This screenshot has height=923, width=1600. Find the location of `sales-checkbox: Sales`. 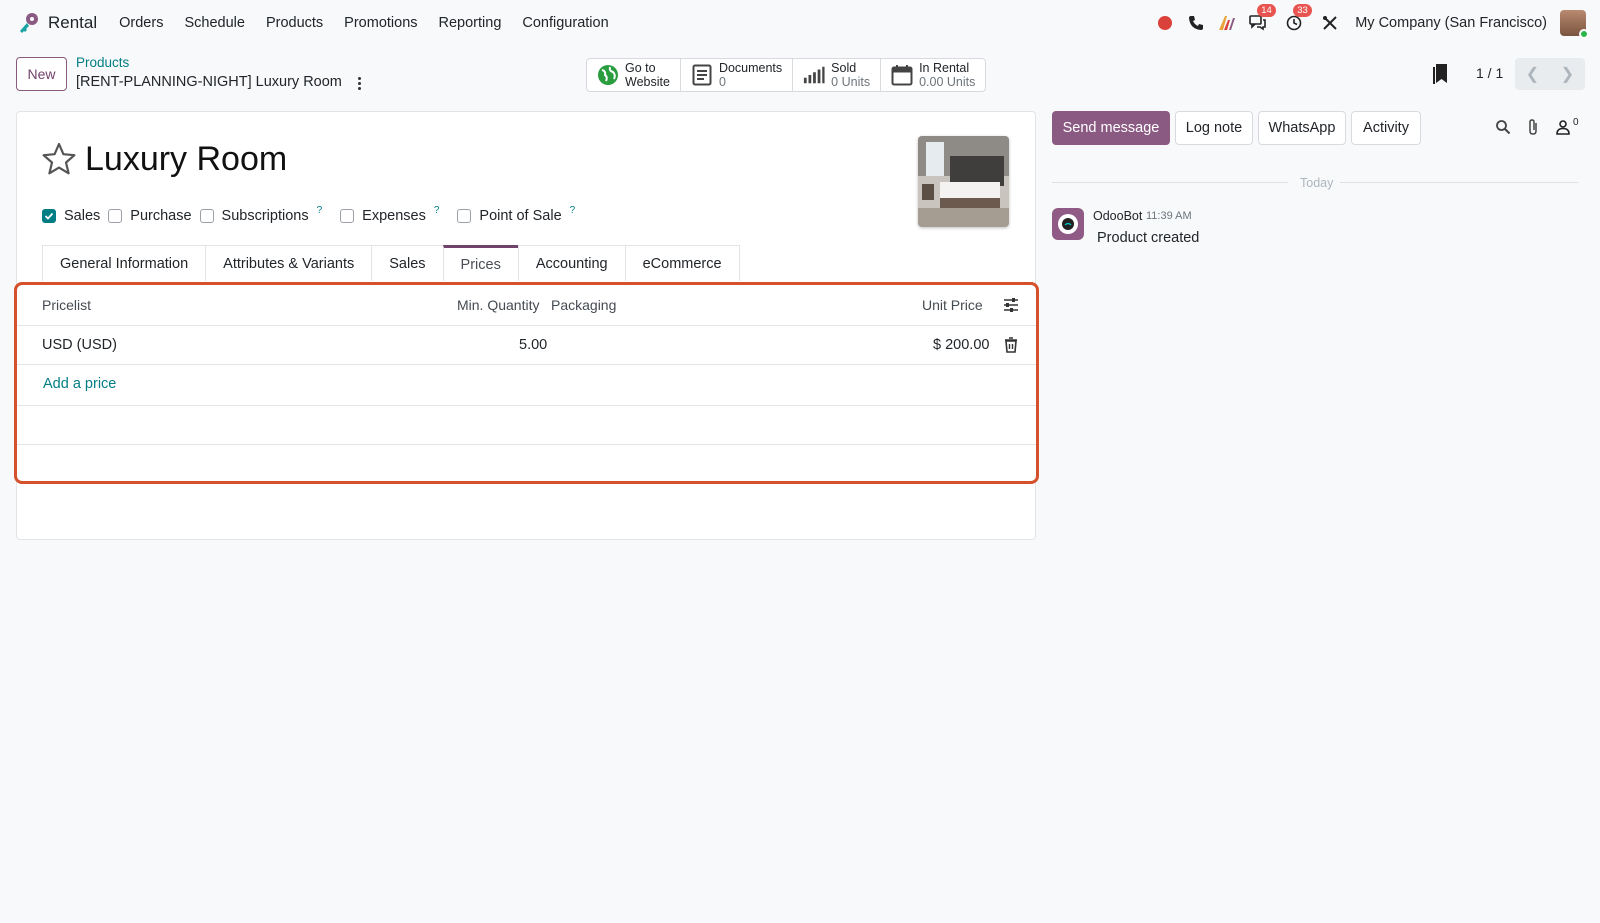

sales-checkbox: Sales is located at coordinates (71, 216).